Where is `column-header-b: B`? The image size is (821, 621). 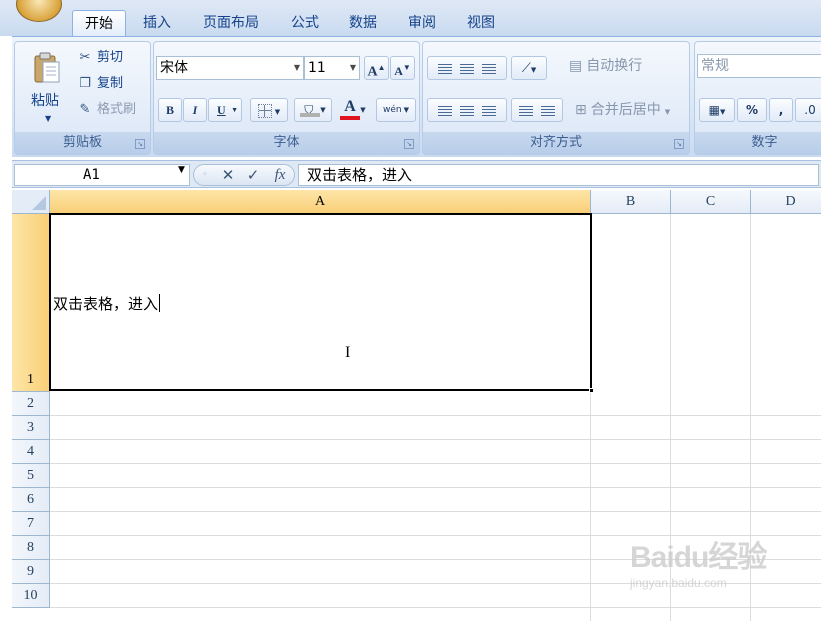
column-header-b: B is located at coordinates (631, 202).